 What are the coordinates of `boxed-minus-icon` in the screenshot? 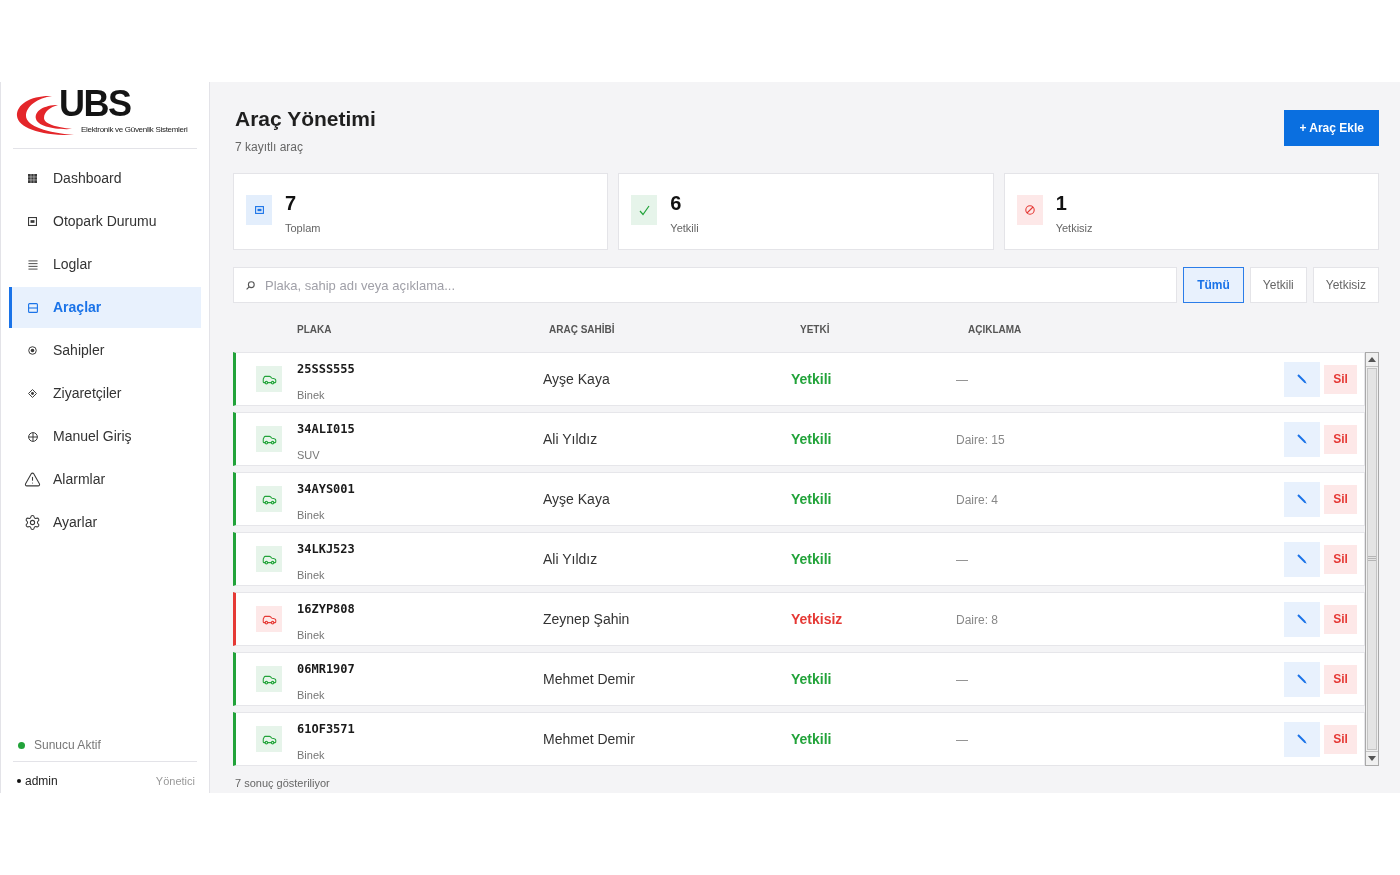 It's located at (32, 307).